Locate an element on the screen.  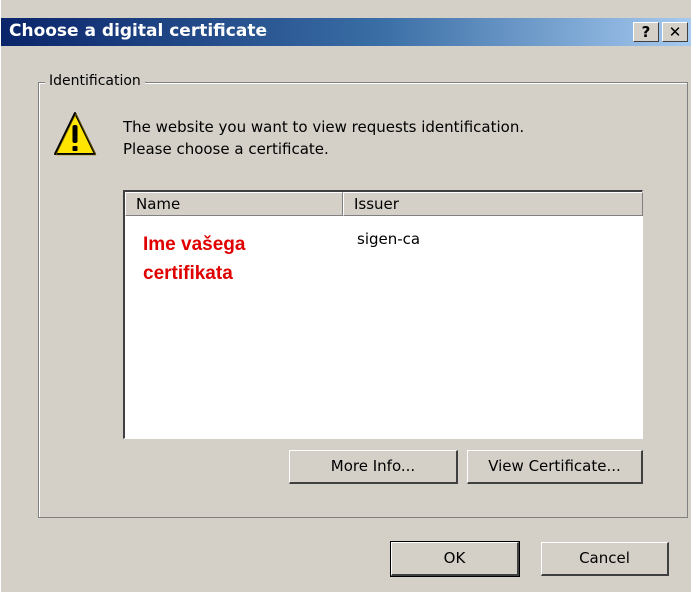
window-title: Choose a digital certificate is located at coordinates (138, 31).